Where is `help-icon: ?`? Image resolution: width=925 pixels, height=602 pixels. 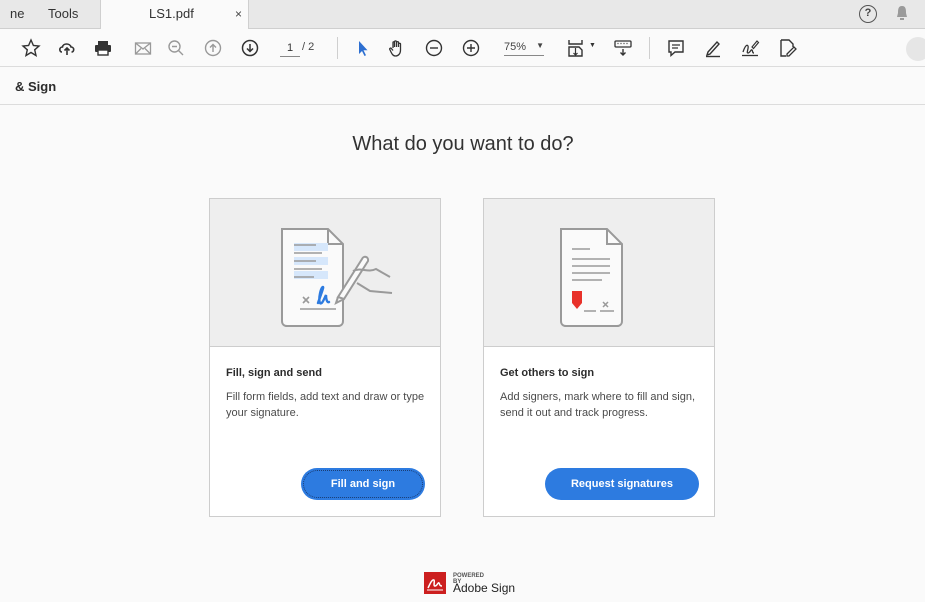
help-icon: ? is located at coordinates (868, 14).